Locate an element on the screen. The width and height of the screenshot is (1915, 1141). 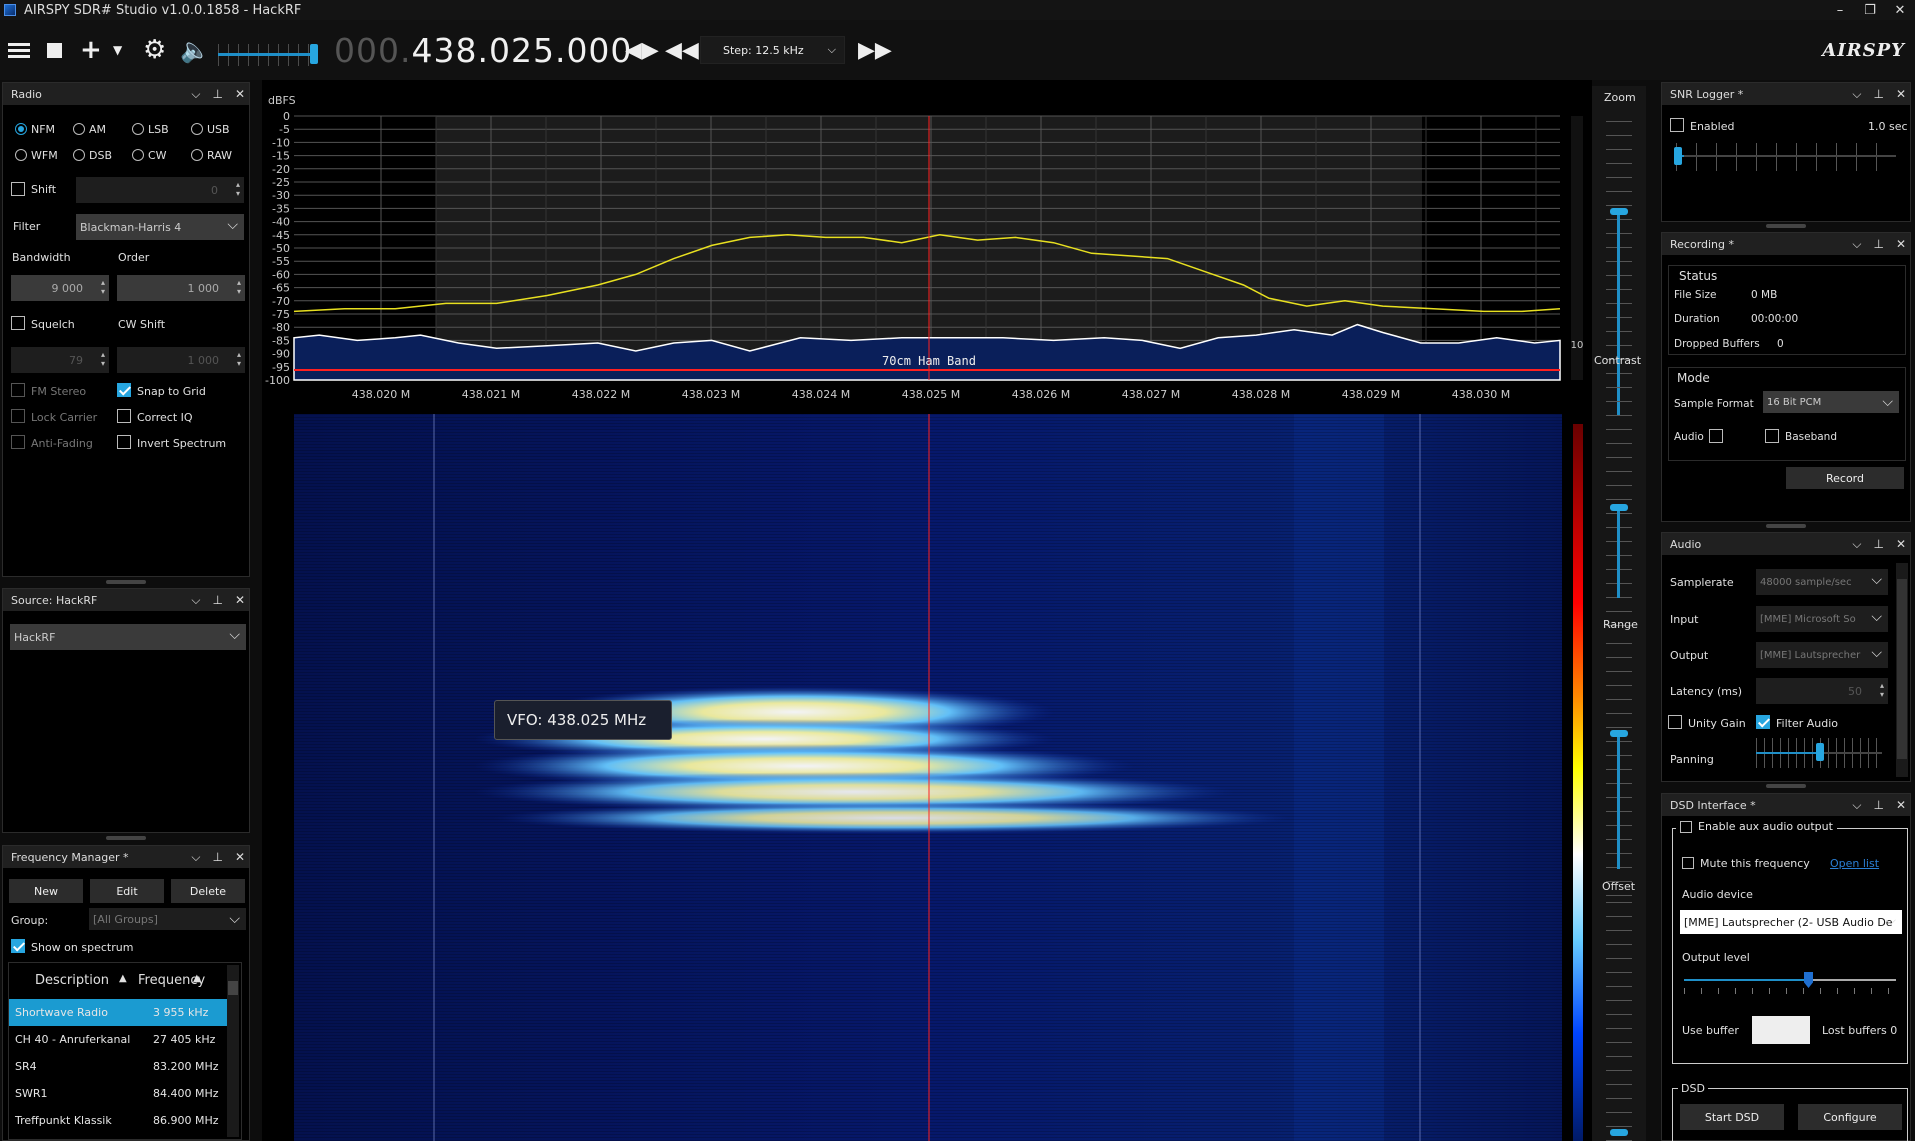
start-dsd-button: Start DSD is located at coordinates (1732, 1117).